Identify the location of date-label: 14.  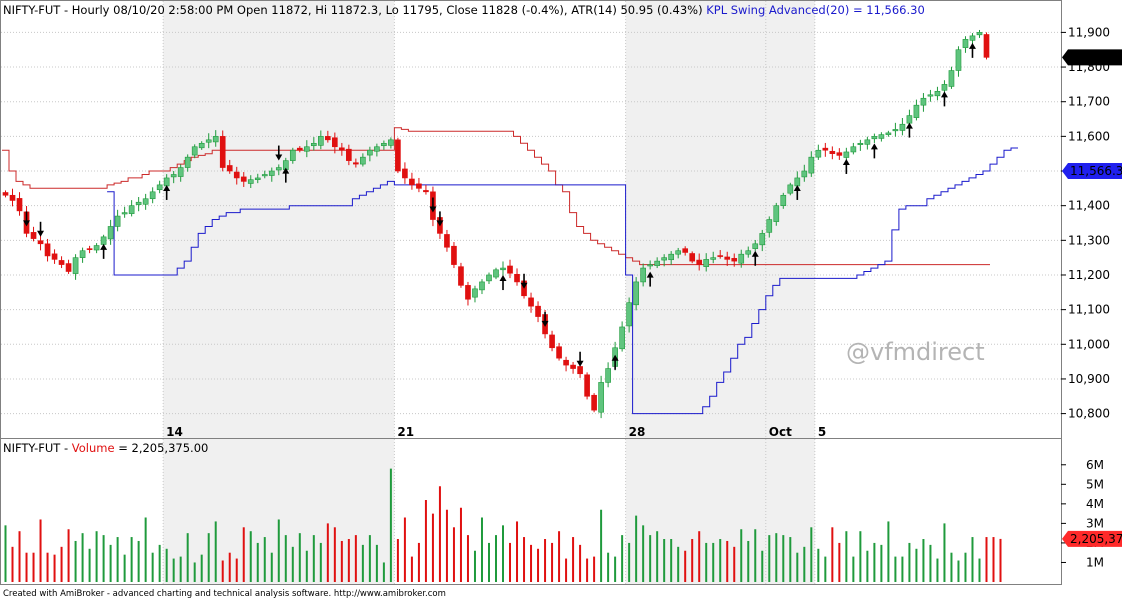
(174, 432).